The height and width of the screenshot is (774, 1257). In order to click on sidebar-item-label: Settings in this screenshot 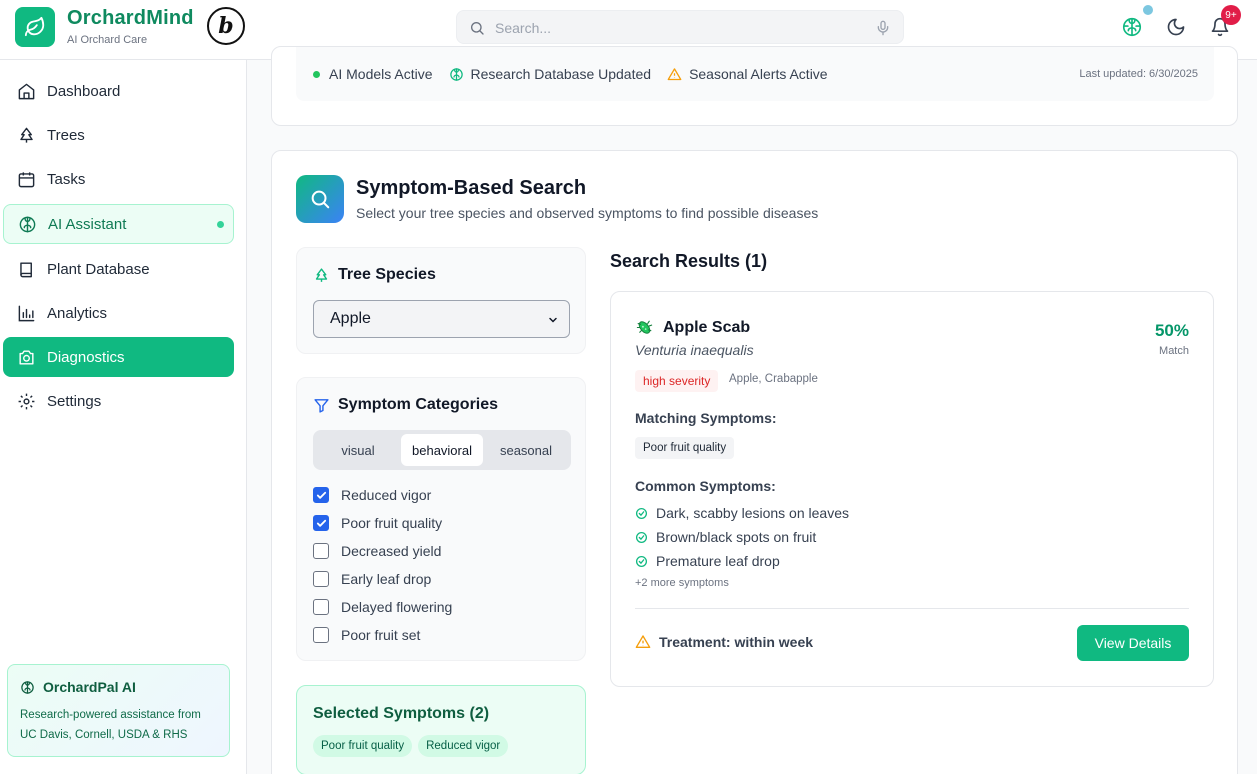, I will do `click(74, 401)`.